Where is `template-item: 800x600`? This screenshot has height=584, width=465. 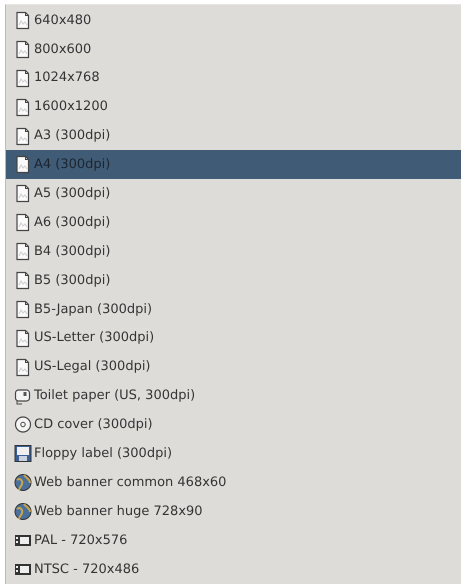 template-item: 800x600 is located at coordinates (233, 49).